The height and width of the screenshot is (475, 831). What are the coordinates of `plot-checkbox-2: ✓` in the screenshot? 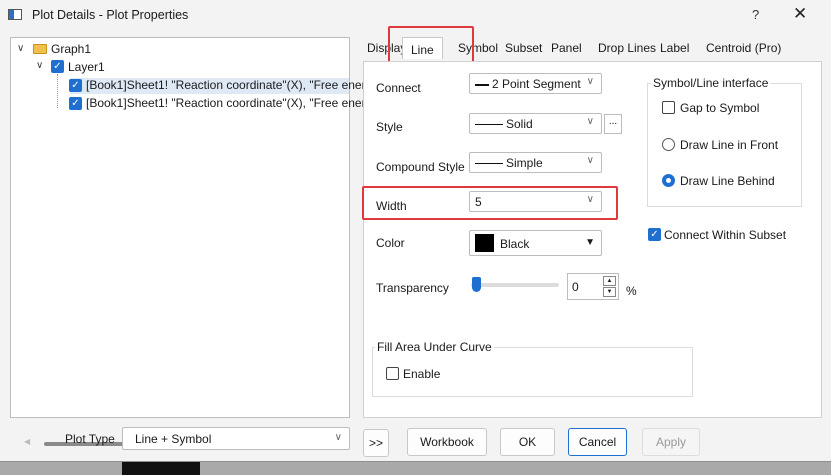 It's located at (75, 103).